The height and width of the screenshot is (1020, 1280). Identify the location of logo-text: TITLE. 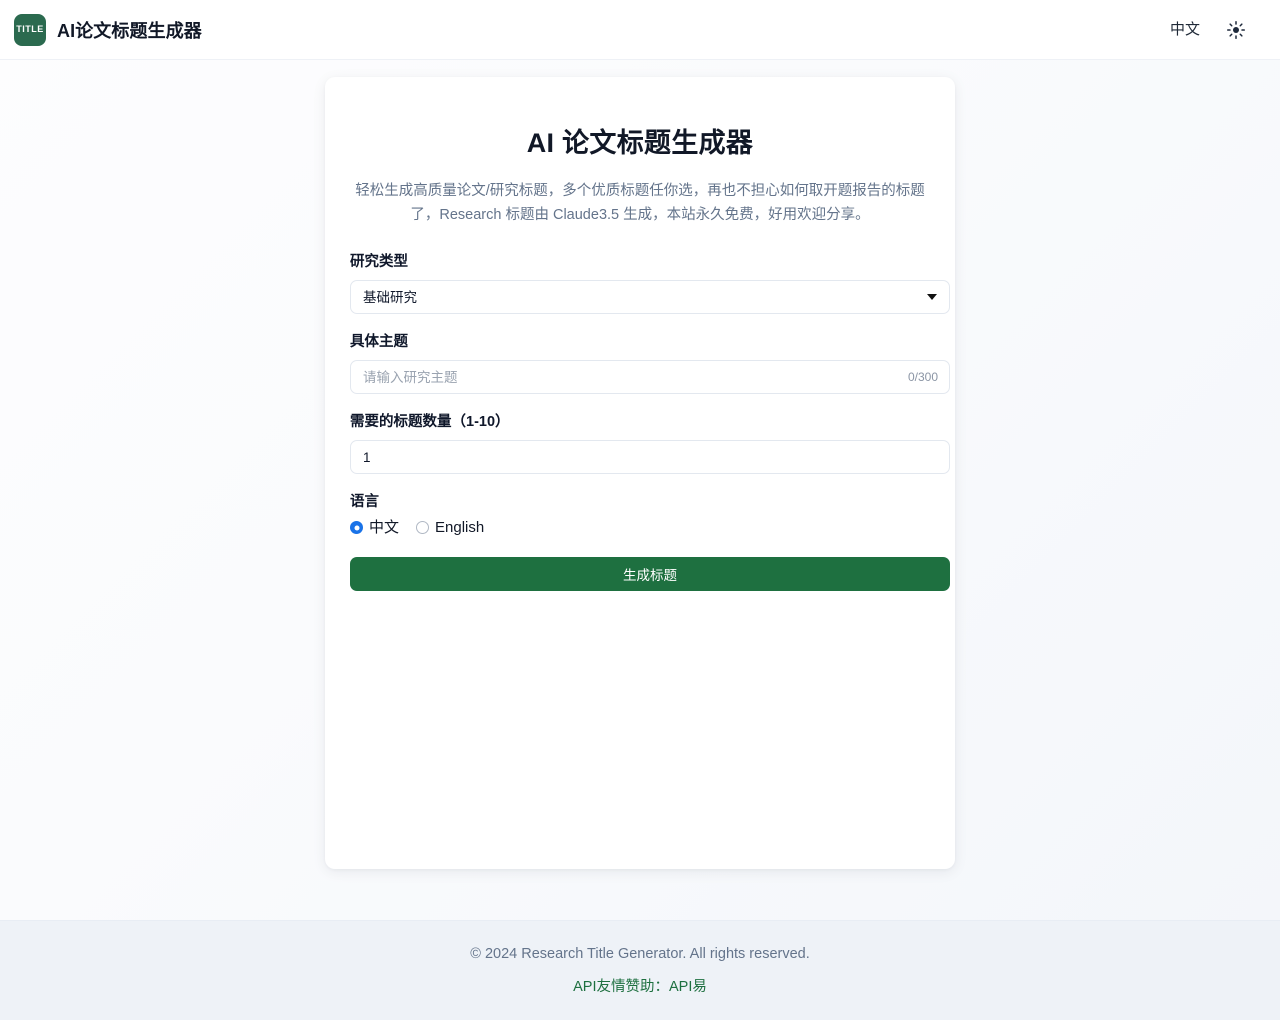
(30, 29).